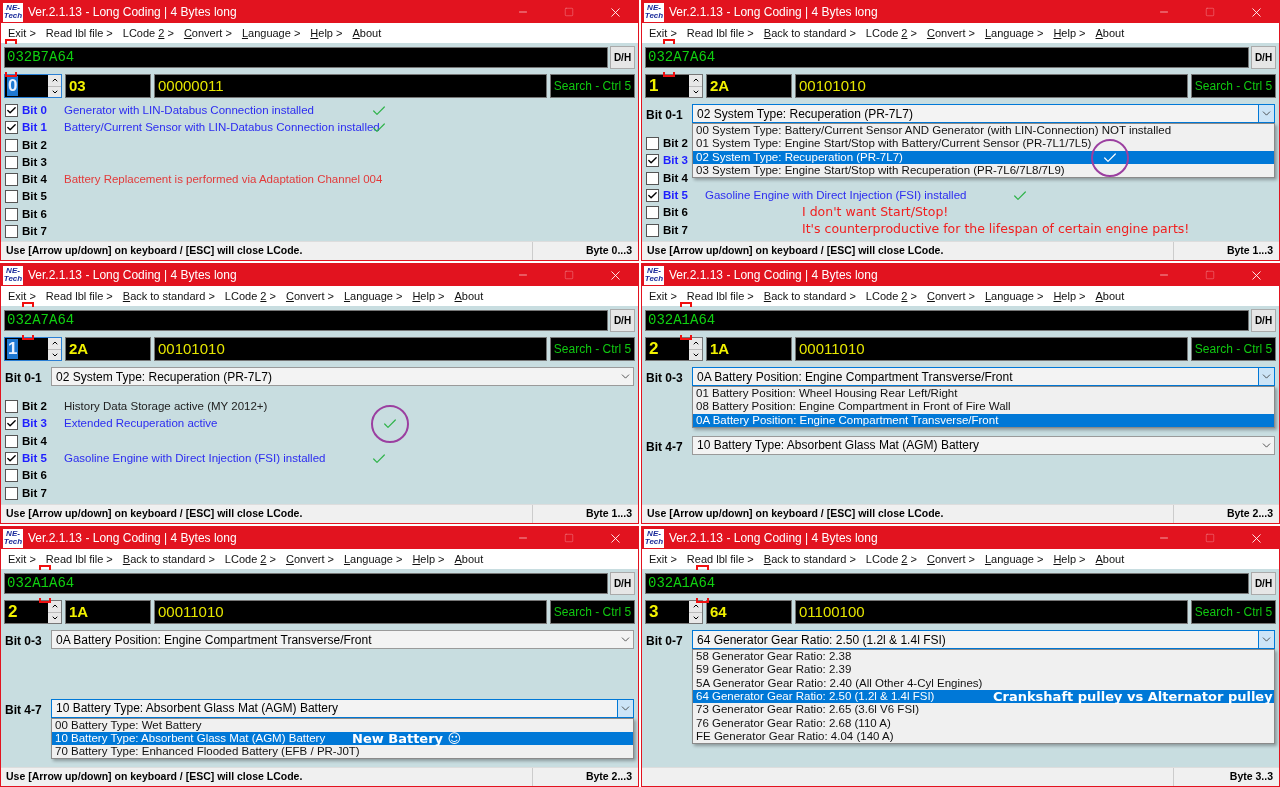 The height and width of the screenshot is (787, 1280). What do you see at coordinates (983, 394) in the screenshot?
I see `dropdown-option: 01 Battery Position: Wheel Housing Rear Left/Right` at bounding box center [983, 394].